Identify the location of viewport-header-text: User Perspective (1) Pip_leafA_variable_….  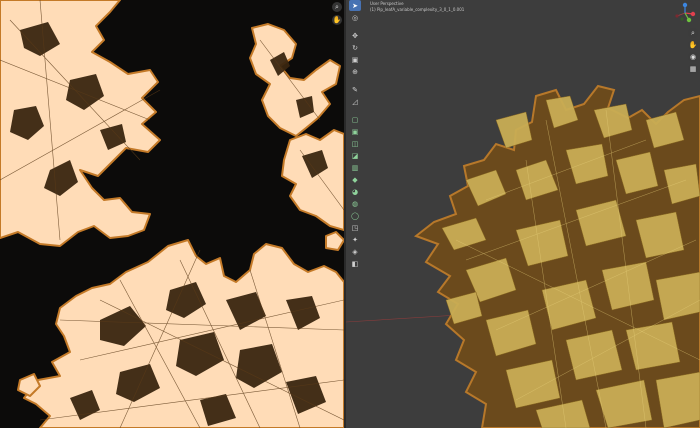
(417, 7).